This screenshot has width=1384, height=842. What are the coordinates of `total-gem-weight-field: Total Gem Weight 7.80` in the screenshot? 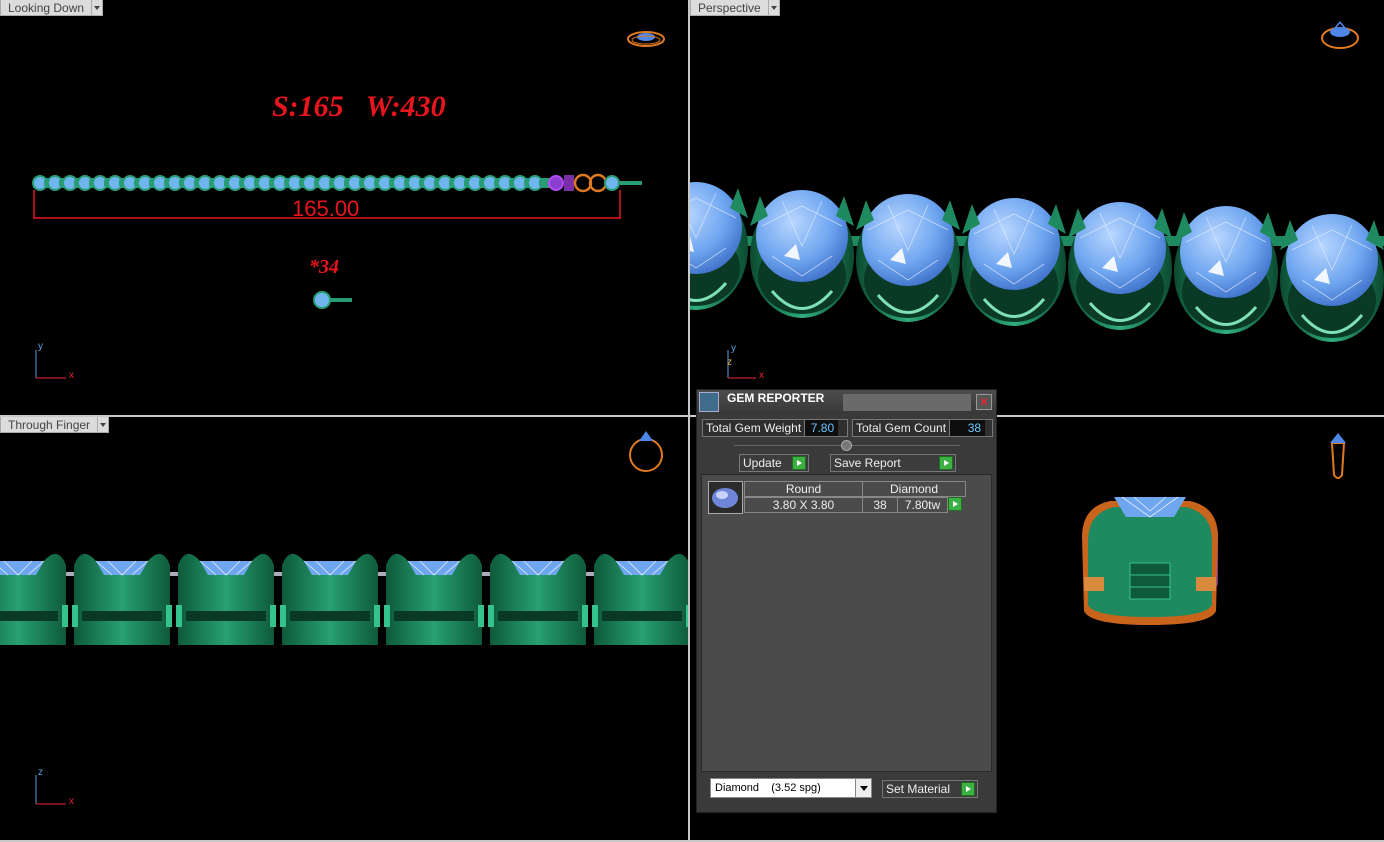 It's located at (775, 428).